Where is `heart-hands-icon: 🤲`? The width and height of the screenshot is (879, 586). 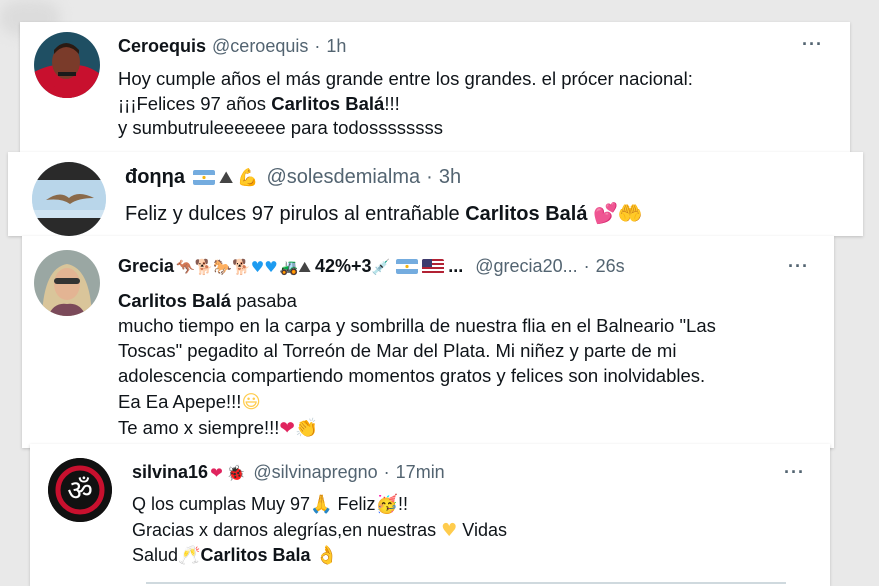 heart-hands-icon: 🤲 is located at coordinates (630, 213).